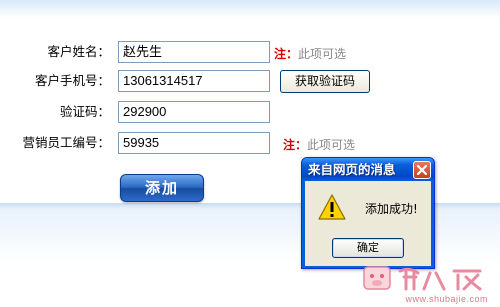  I want to click on customer-name-note-text: 此项可选, so click(322, 54).